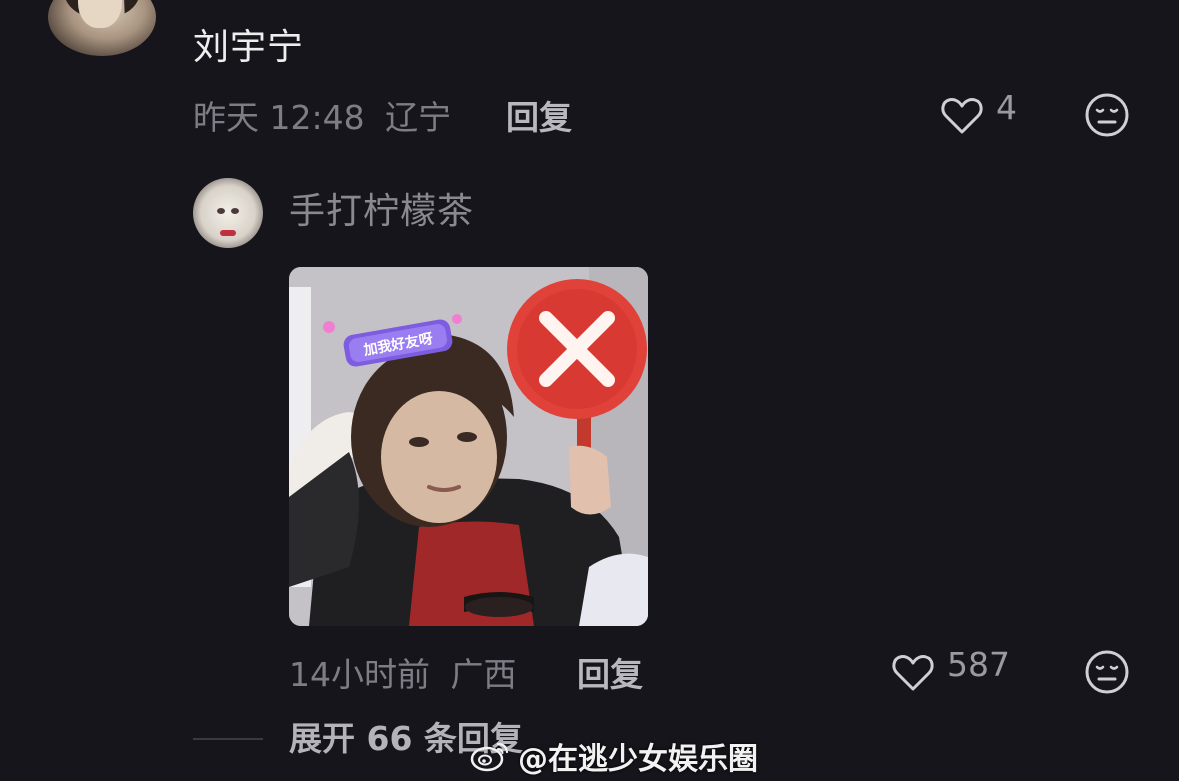  I want to click on avatar-face, so click(100, 14).